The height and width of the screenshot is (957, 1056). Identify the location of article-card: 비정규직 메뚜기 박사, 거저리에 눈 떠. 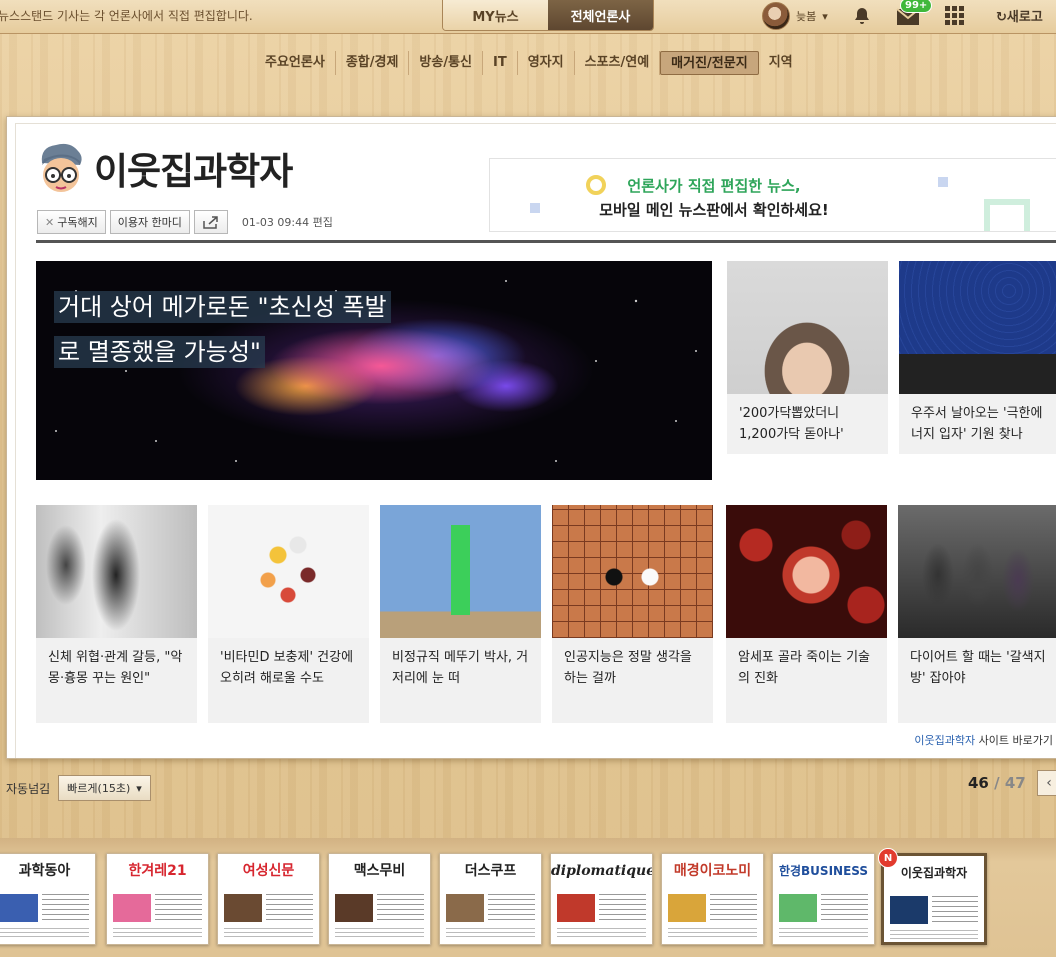
(460, 614).